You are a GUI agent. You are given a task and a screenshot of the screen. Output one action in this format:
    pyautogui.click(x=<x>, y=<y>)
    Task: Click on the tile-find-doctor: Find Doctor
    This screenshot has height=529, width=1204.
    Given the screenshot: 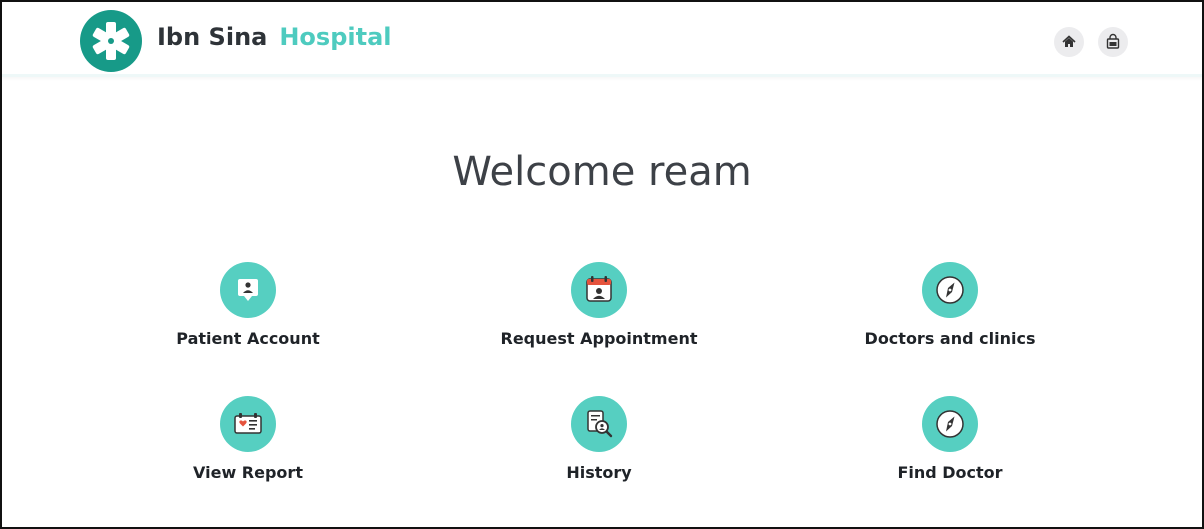 What is the action you would take?
    pyautogui.click(x=950, y=451)
    